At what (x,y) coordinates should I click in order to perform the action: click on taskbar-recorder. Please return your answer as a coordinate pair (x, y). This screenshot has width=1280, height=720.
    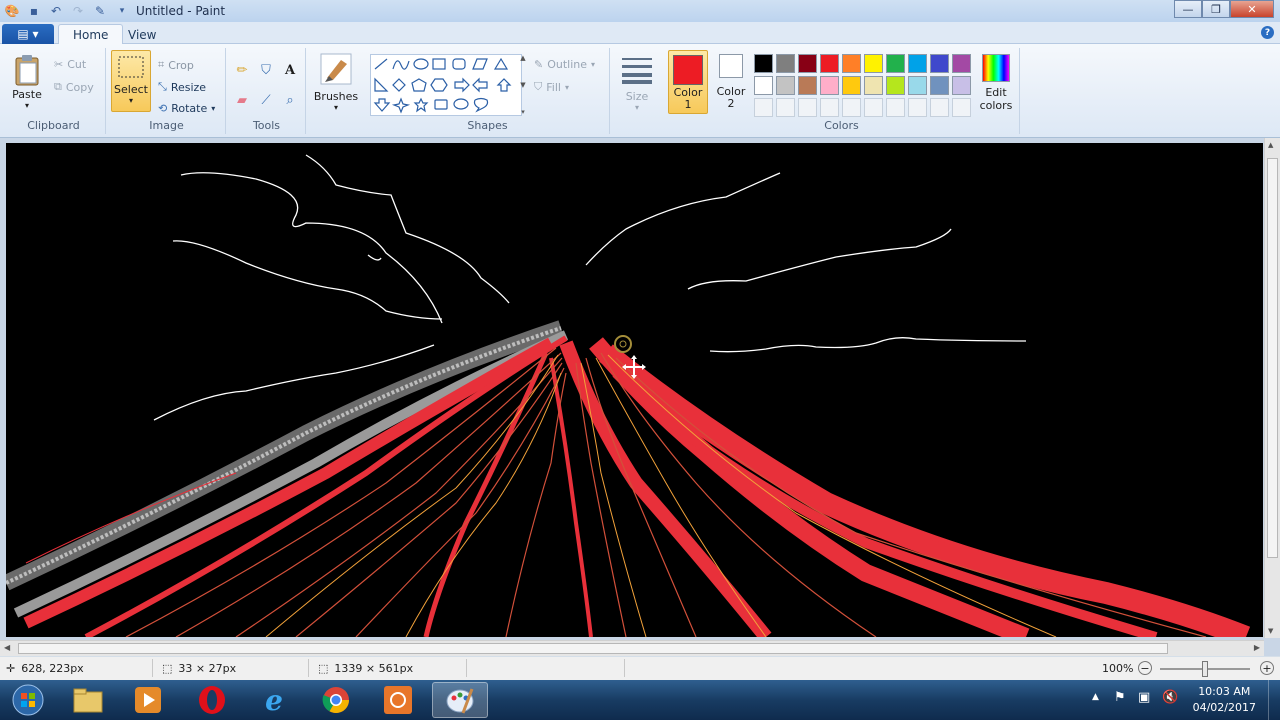
    Looking at the image, I should click on (398, 700).